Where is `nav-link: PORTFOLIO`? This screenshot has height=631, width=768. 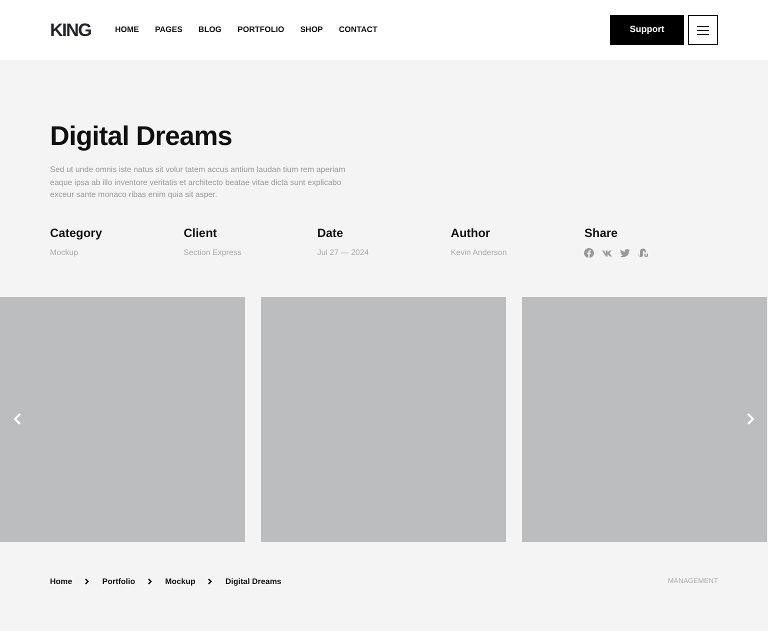
nav-link: PORTFOLIO is located at coordinates (261, 30).